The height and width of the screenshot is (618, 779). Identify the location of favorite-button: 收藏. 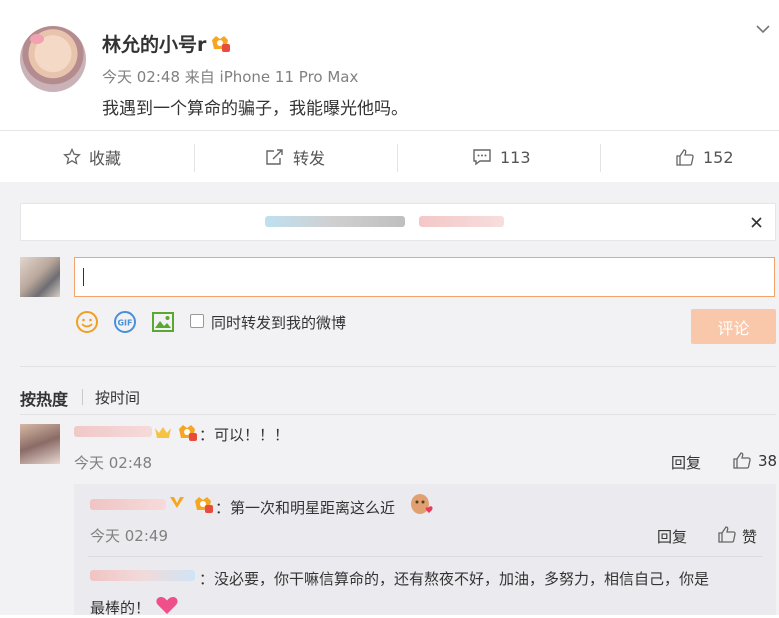
(92, 157).